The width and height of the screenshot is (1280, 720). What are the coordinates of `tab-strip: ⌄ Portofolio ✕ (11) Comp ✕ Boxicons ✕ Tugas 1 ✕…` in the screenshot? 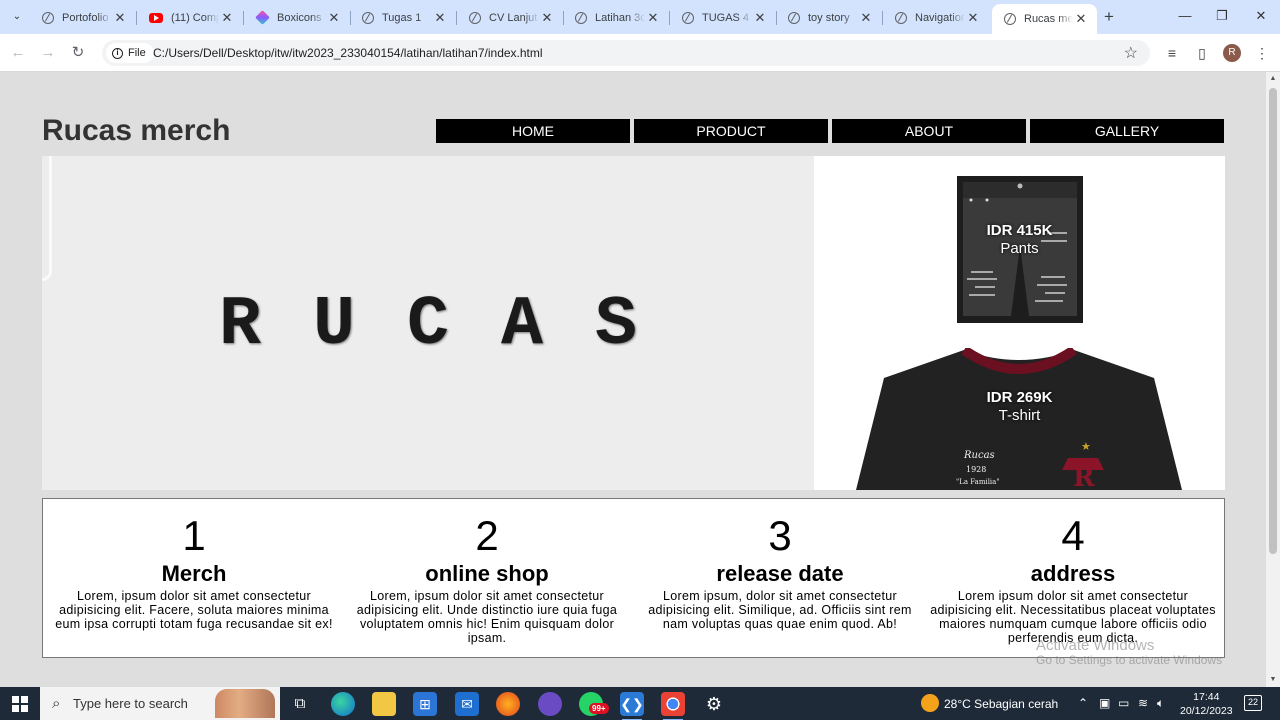 It's located at (640, 17).